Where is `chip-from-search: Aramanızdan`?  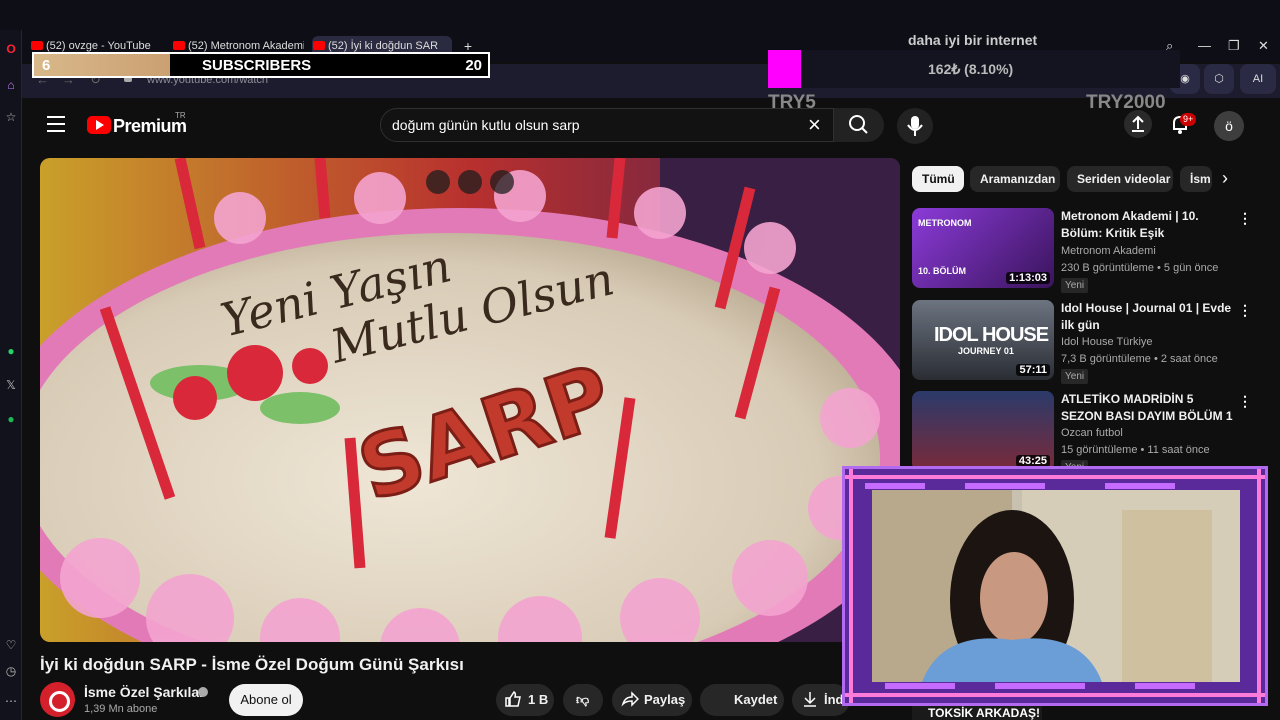
chip-from-search: Aramanızdan is located at coordinates (1015, 179).